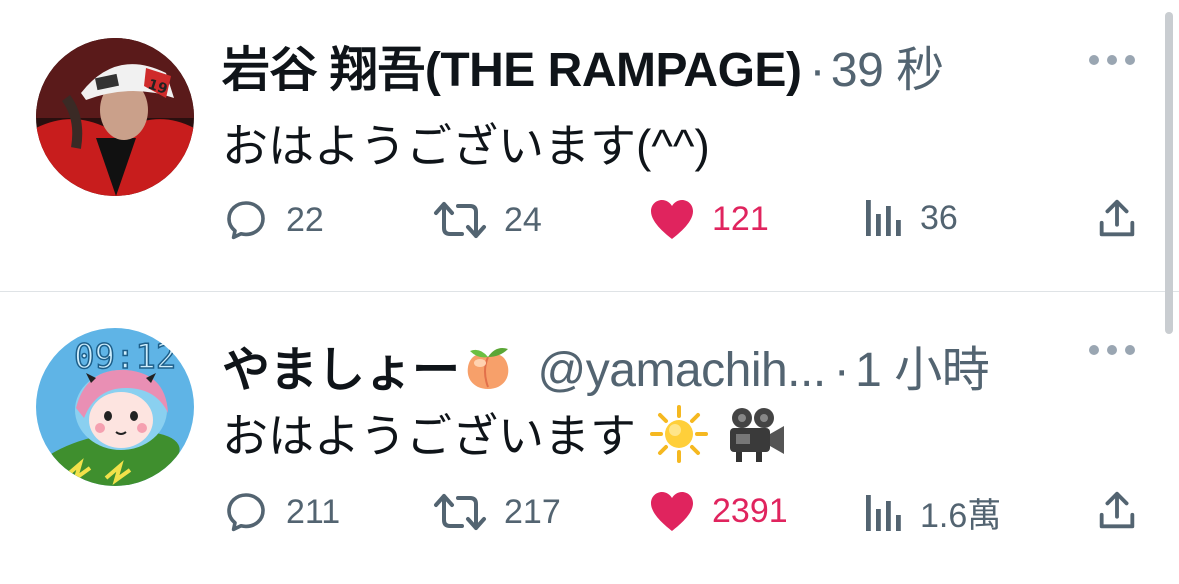  What do you see at coordinates (512, 70) in the screenshot?
I see `display-name-text: 岩谷 翔吾(THE RAMPAGE)` at bounding box center [512, 70].